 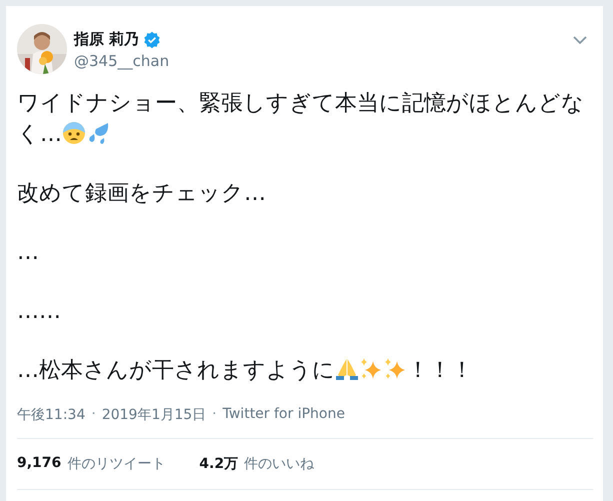 I want to click on author-name: 指原 莉乃, so click(x=107, y=39).